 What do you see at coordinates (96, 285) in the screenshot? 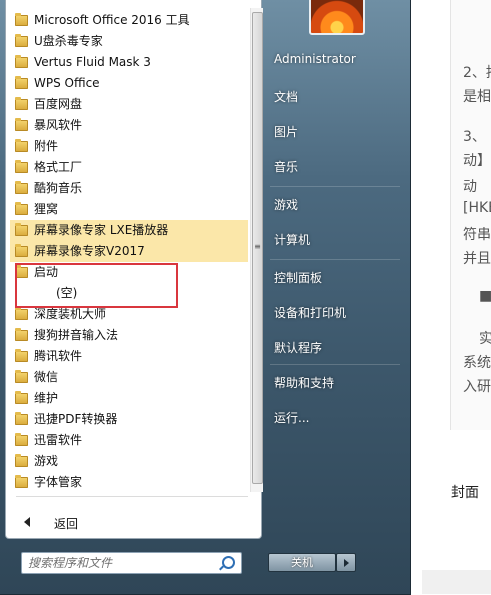
I see `annotation-highlight-box` at bounding box center [96, 285].